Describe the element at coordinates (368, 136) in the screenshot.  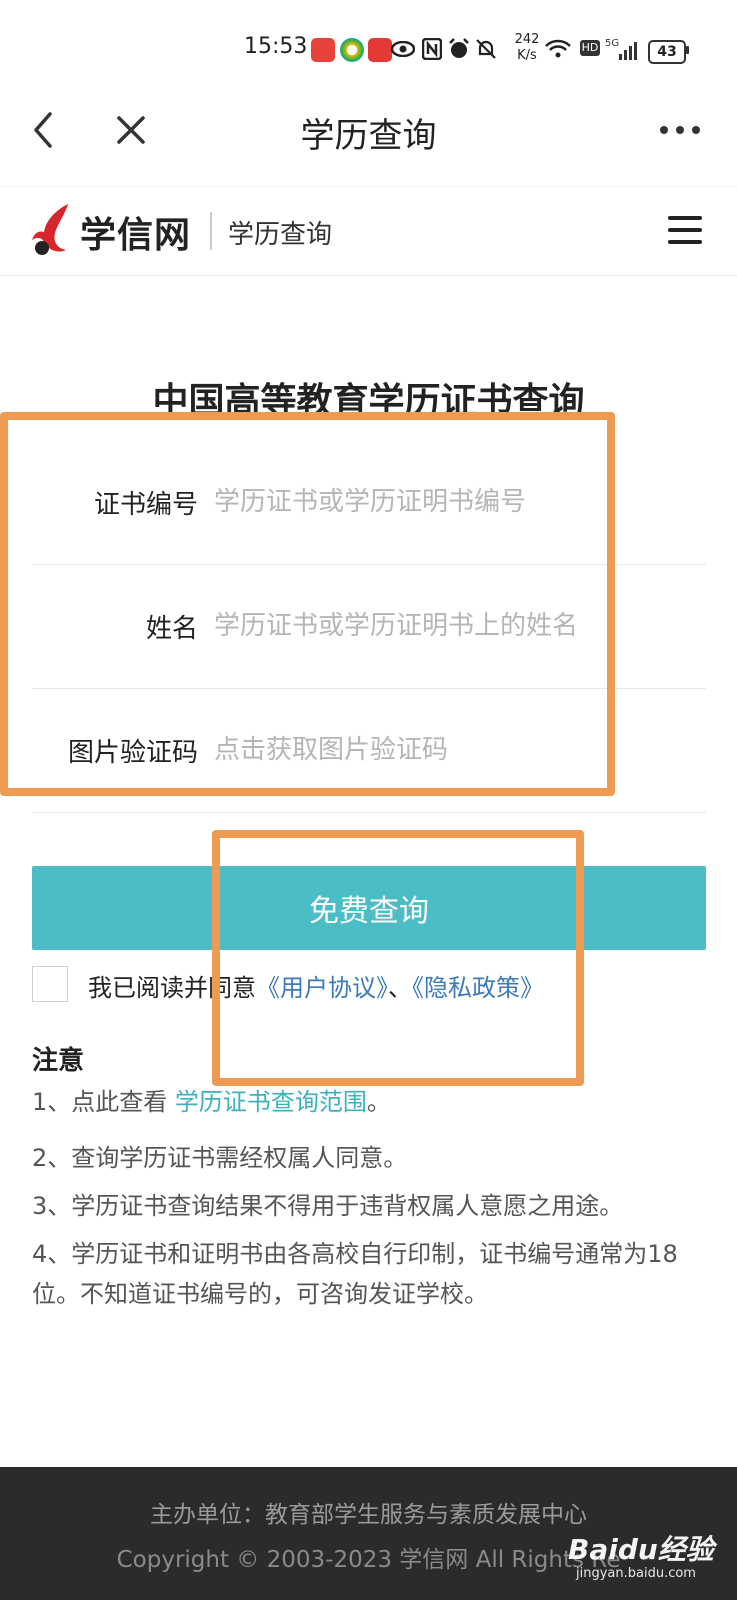
I see `page-title: 学历查询` at that location.